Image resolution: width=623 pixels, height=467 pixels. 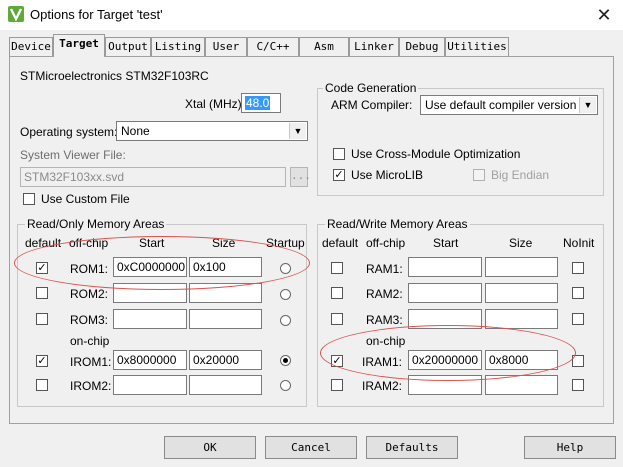 What do you see at coordinates (578, 319) in the screenshot?
I see `ram3-noinit-checkbox` at bounding box center [578, 319].